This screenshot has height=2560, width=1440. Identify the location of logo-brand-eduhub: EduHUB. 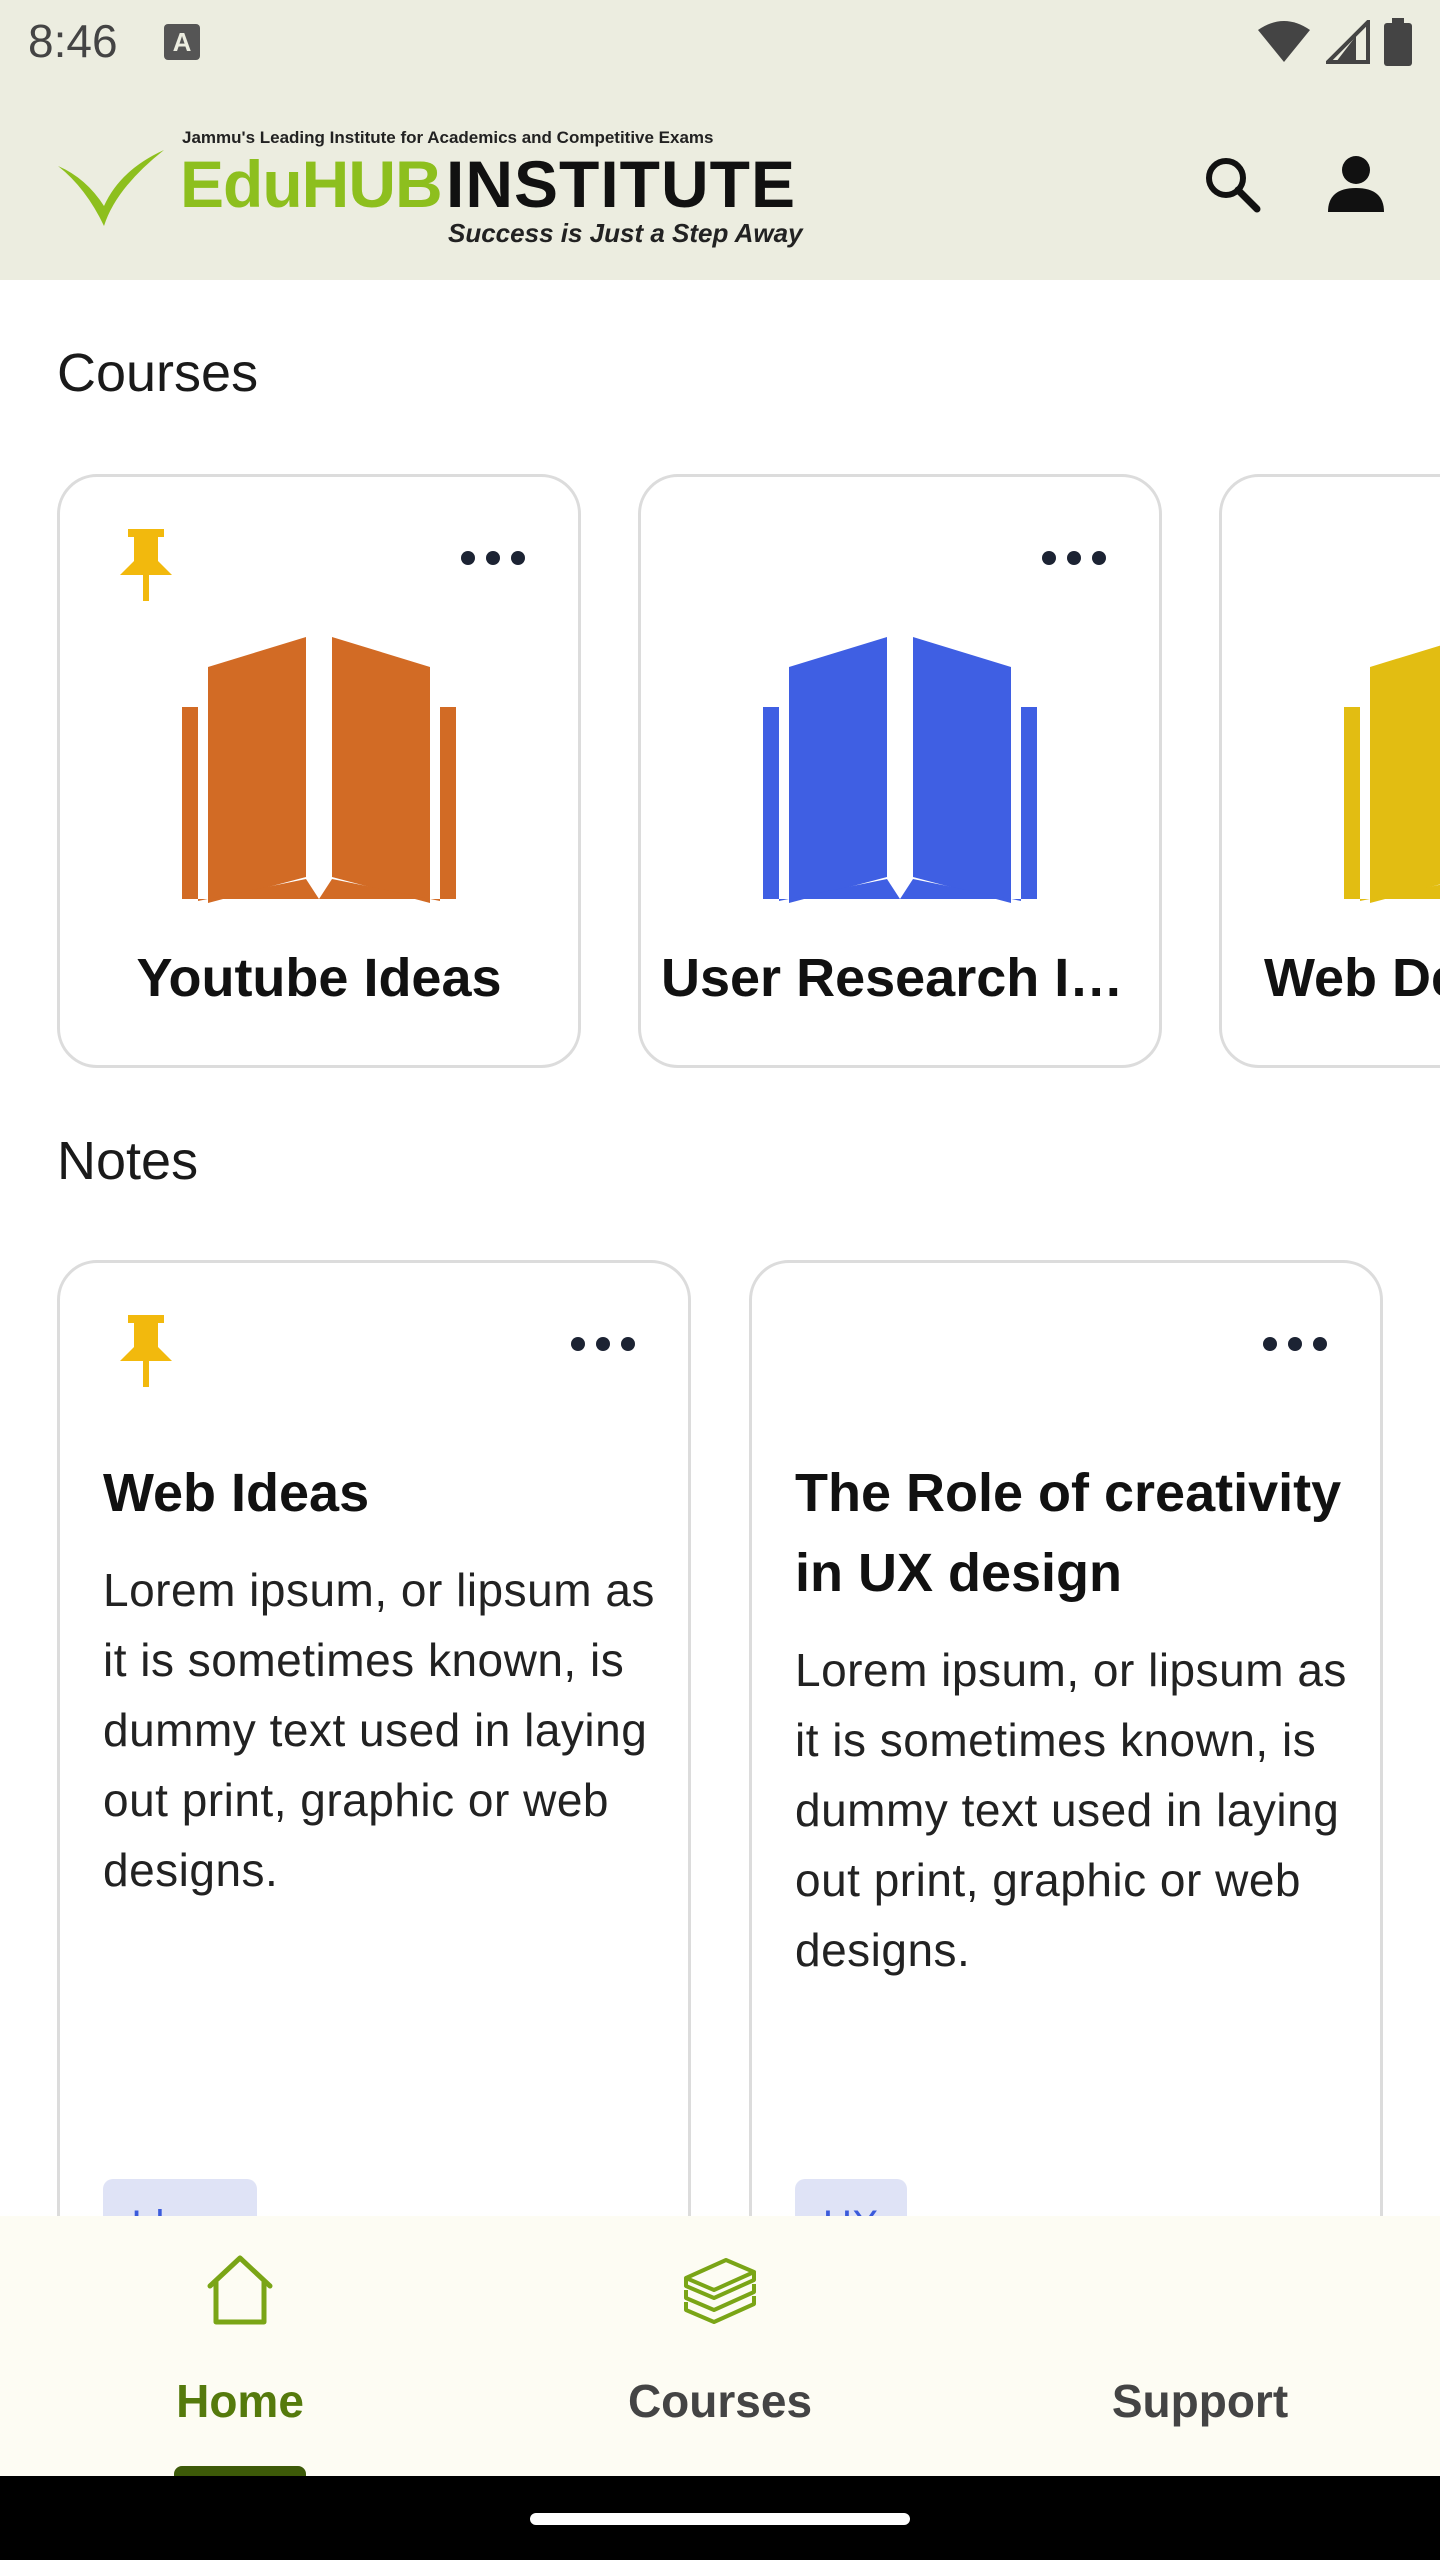
(311, 184).